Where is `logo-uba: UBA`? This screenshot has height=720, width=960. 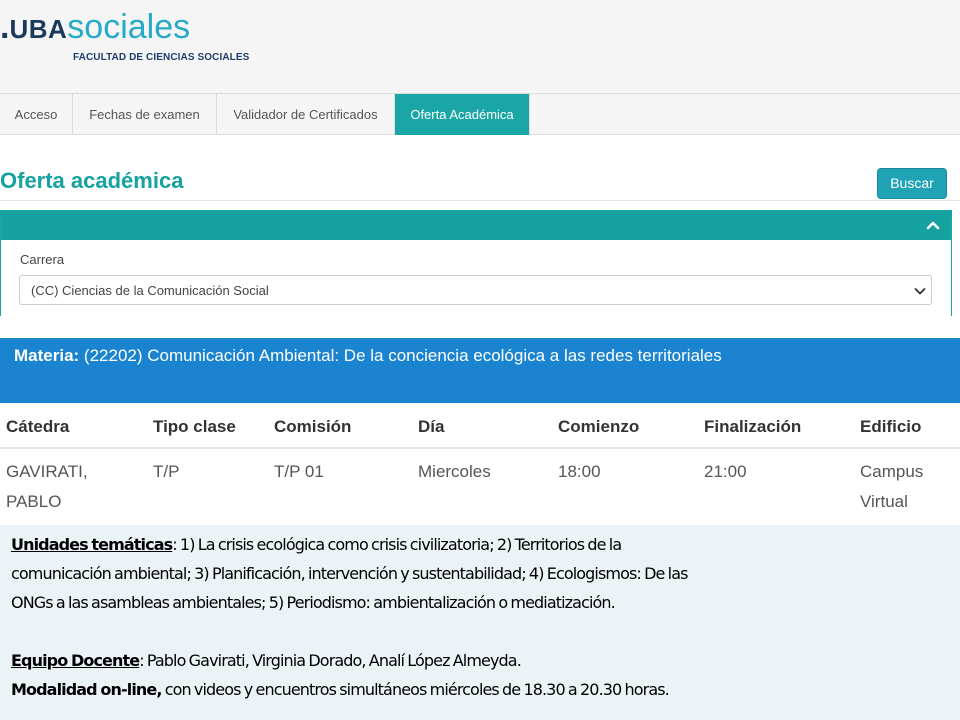 logo-uba: UBA is located at coordinates (38, 29).